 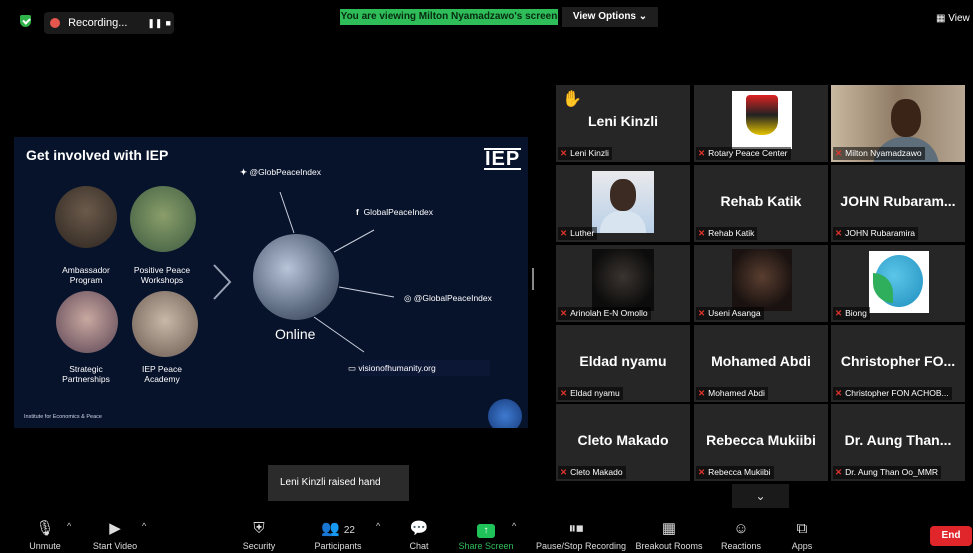 I want to click on share-screen-label: Share Screen, so click(x=486, y=546).